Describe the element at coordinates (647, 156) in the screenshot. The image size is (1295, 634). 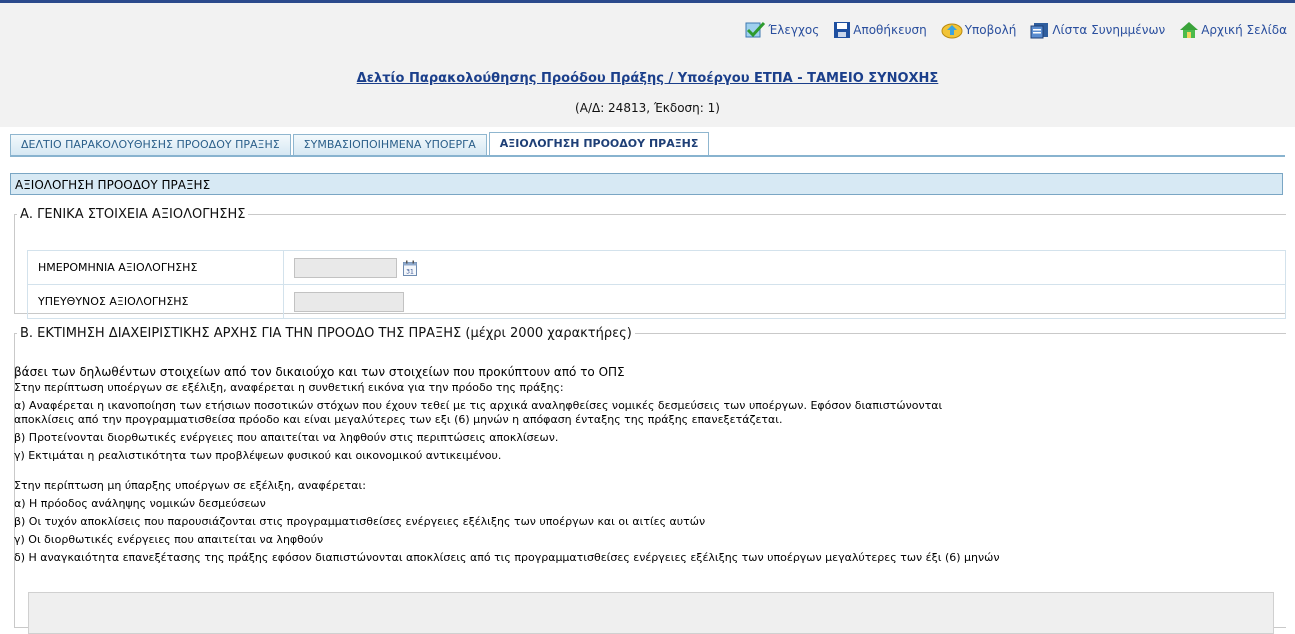
I see `tab-underline` at that location.